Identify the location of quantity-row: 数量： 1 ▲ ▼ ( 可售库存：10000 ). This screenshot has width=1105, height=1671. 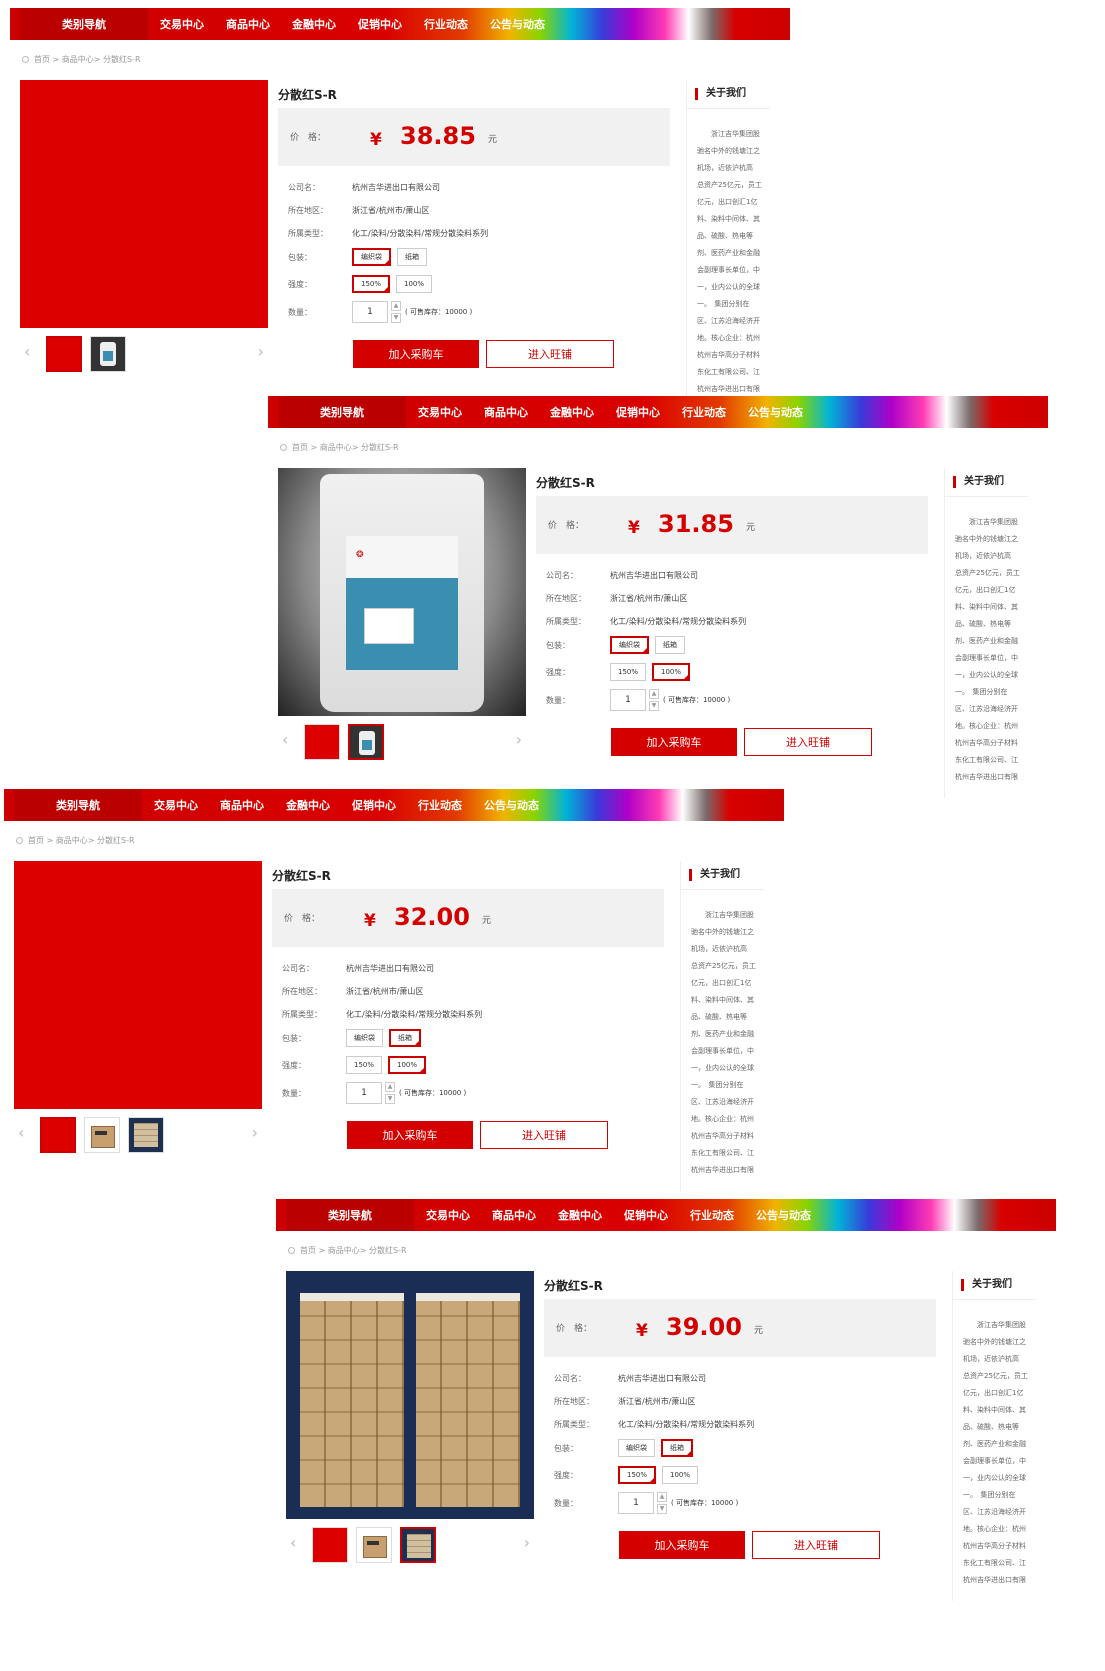
(380, 312).